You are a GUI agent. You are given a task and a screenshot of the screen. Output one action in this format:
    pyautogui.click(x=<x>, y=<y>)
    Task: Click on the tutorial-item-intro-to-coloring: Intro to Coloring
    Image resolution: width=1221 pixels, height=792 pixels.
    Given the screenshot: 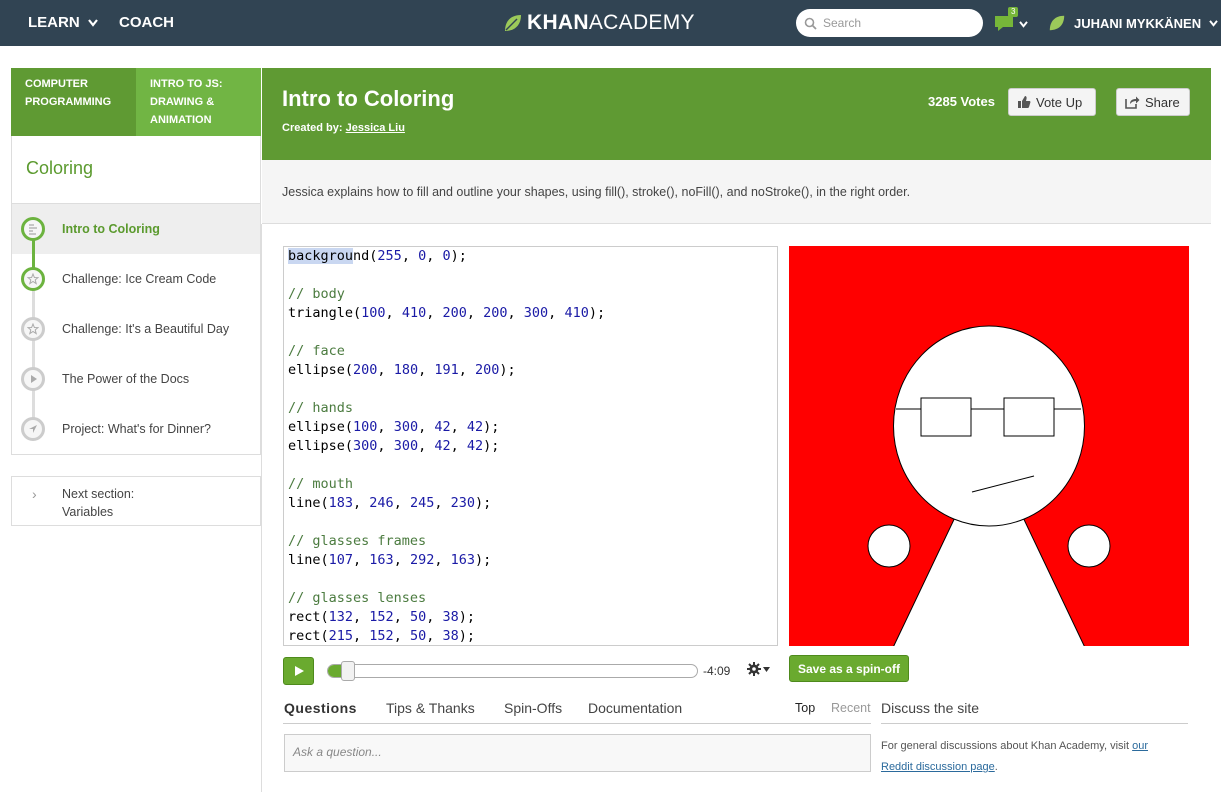 What is the action you would take?
    pyautogui.click(x=136, y=229)
    